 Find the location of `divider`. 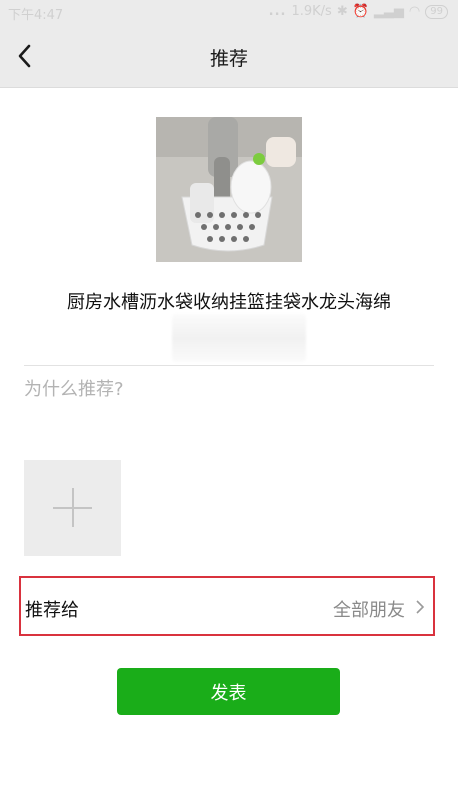

divider is located at coordinates (229, 365).